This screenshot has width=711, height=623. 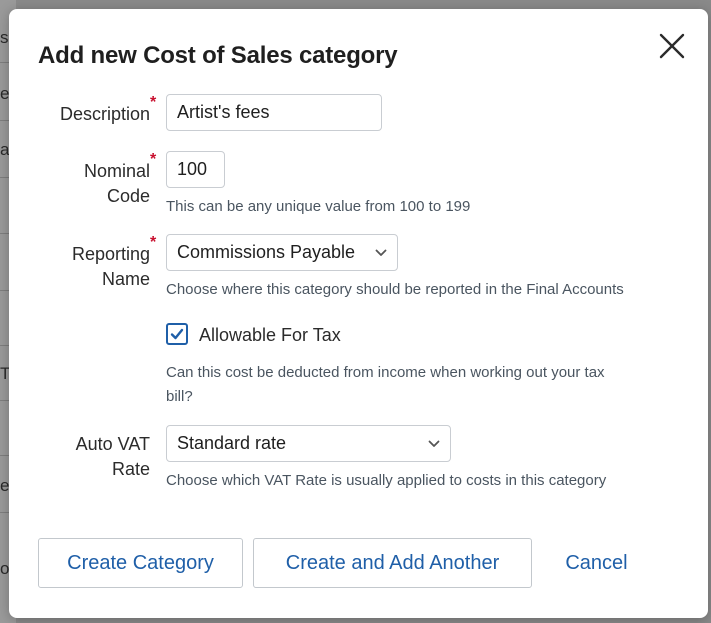 I want to click on create-category-button: Create Category, so click(x=140, y=563).